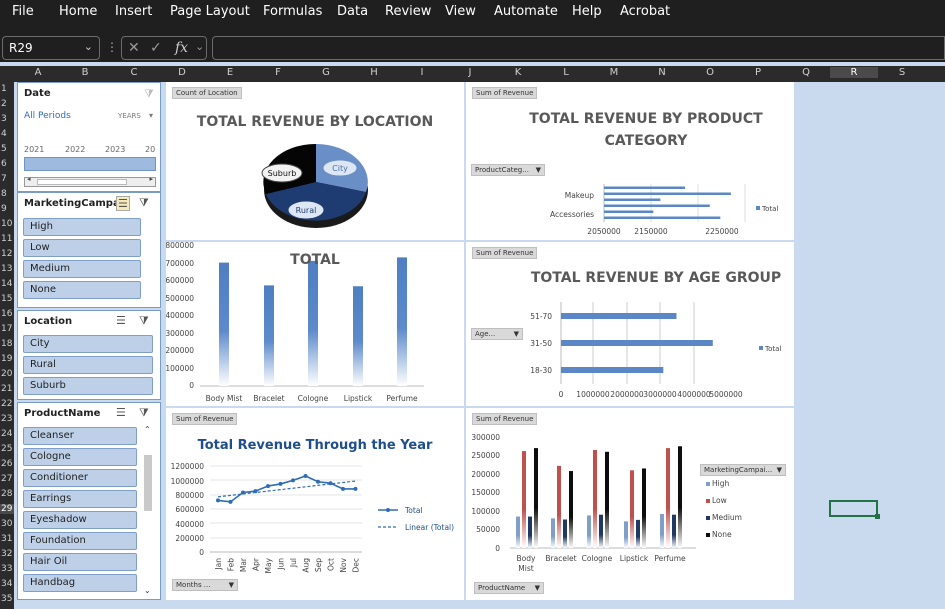 The image size is (945, 609). I want to click on menu-view: View, so click(460, 11).